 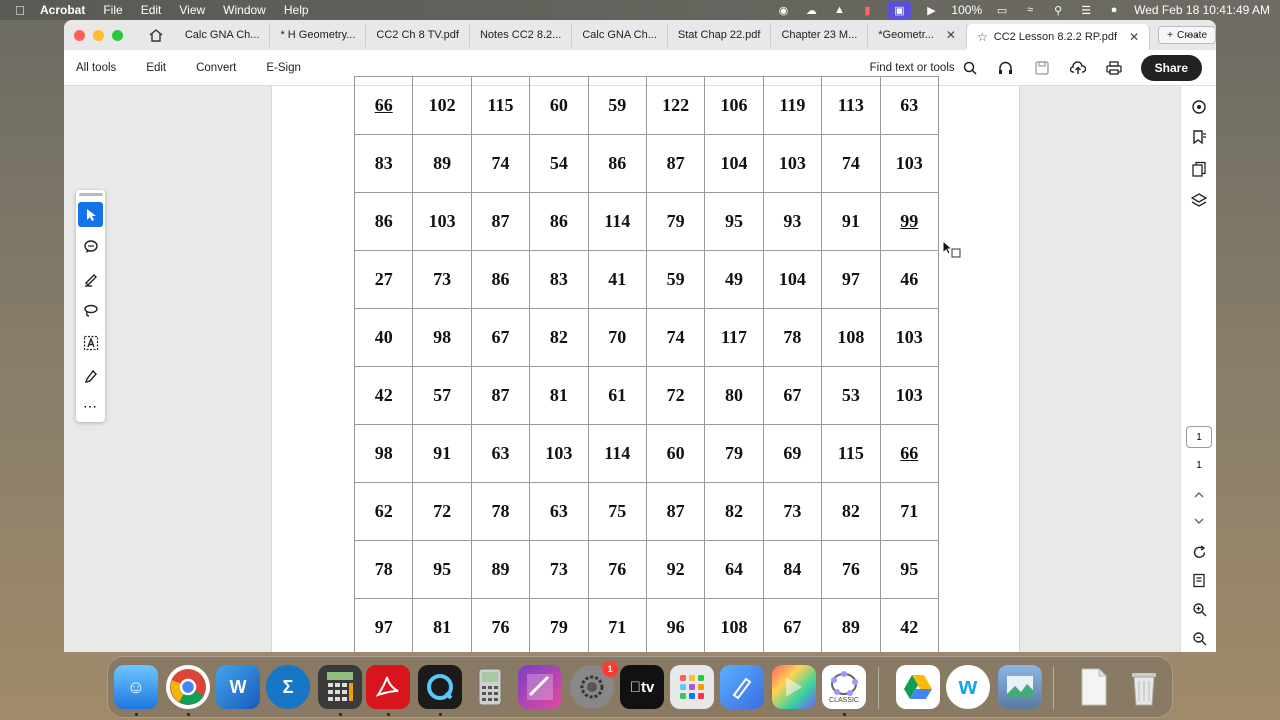 What do you see at coordinates (783, 10) in the screenshot?
I see `record-icon: ◉` at bounding box center [783, 10].